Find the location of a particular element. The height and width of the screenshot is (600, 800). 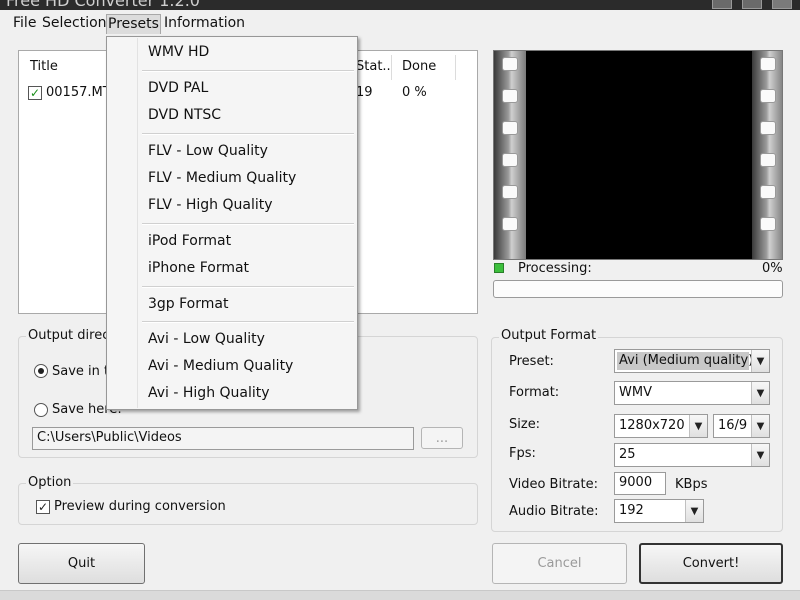

menu-bar: File Selection Presets Information is located at coordinates (400, 23).